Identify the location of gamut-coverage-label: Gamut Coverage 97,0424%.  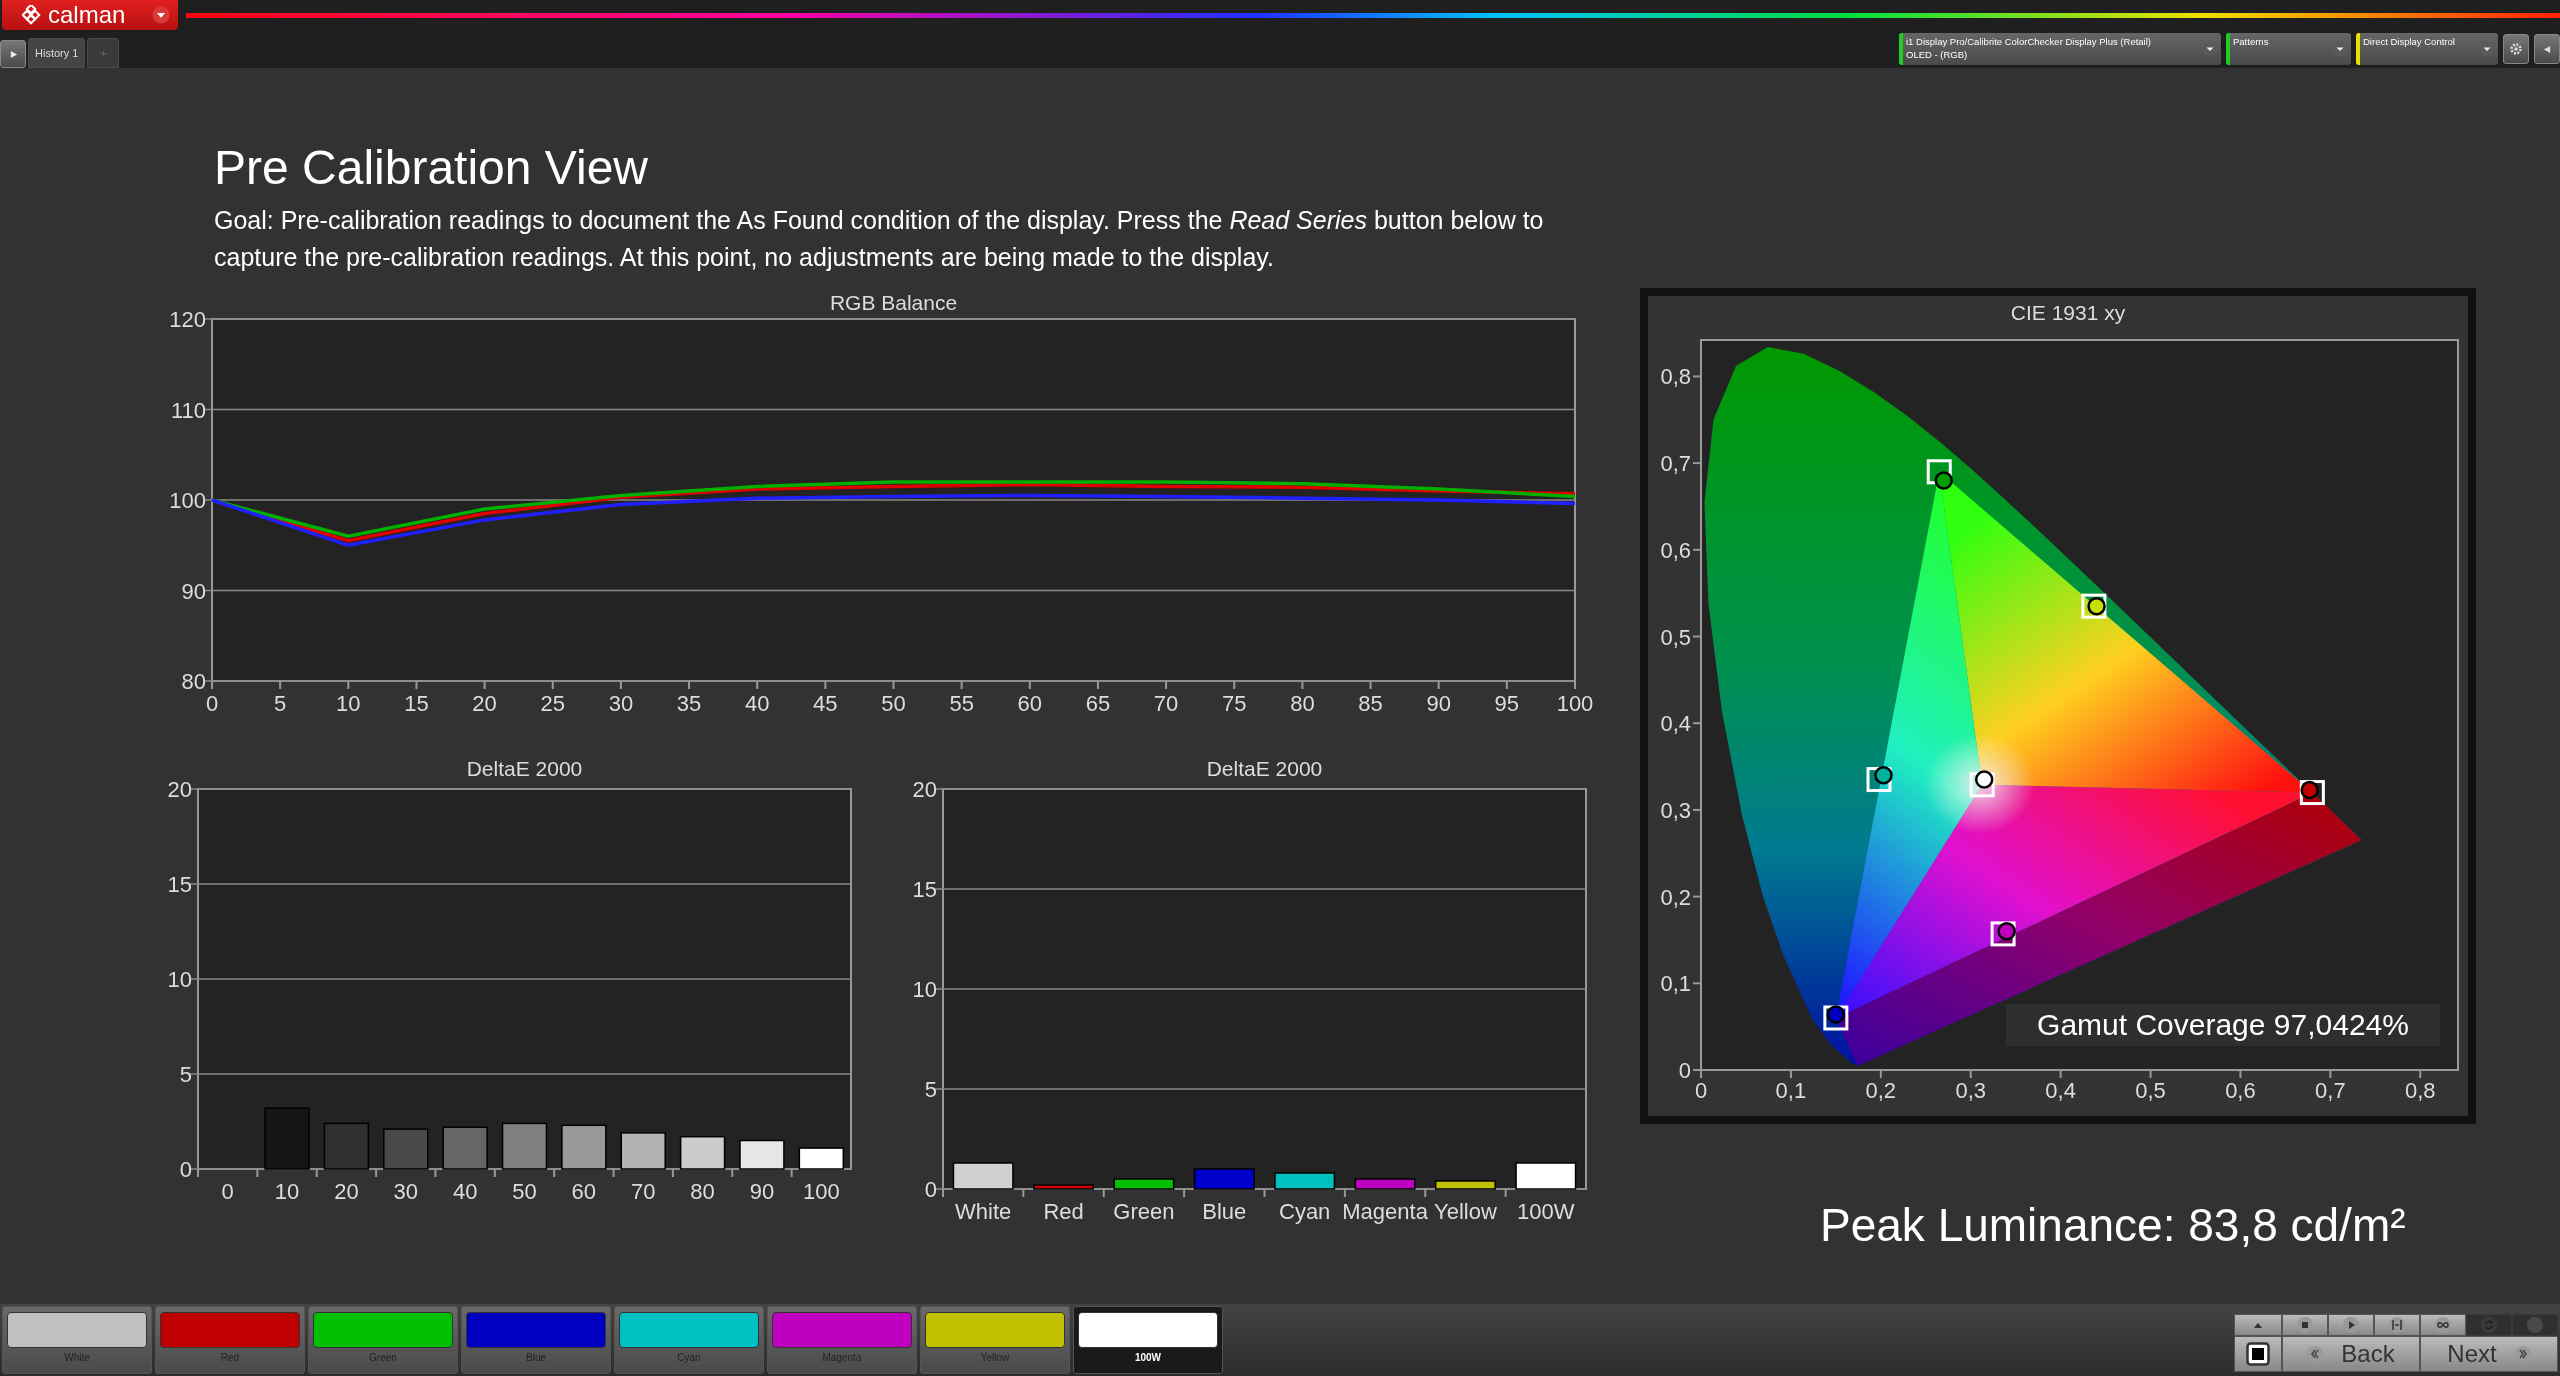
(2223, 1025).